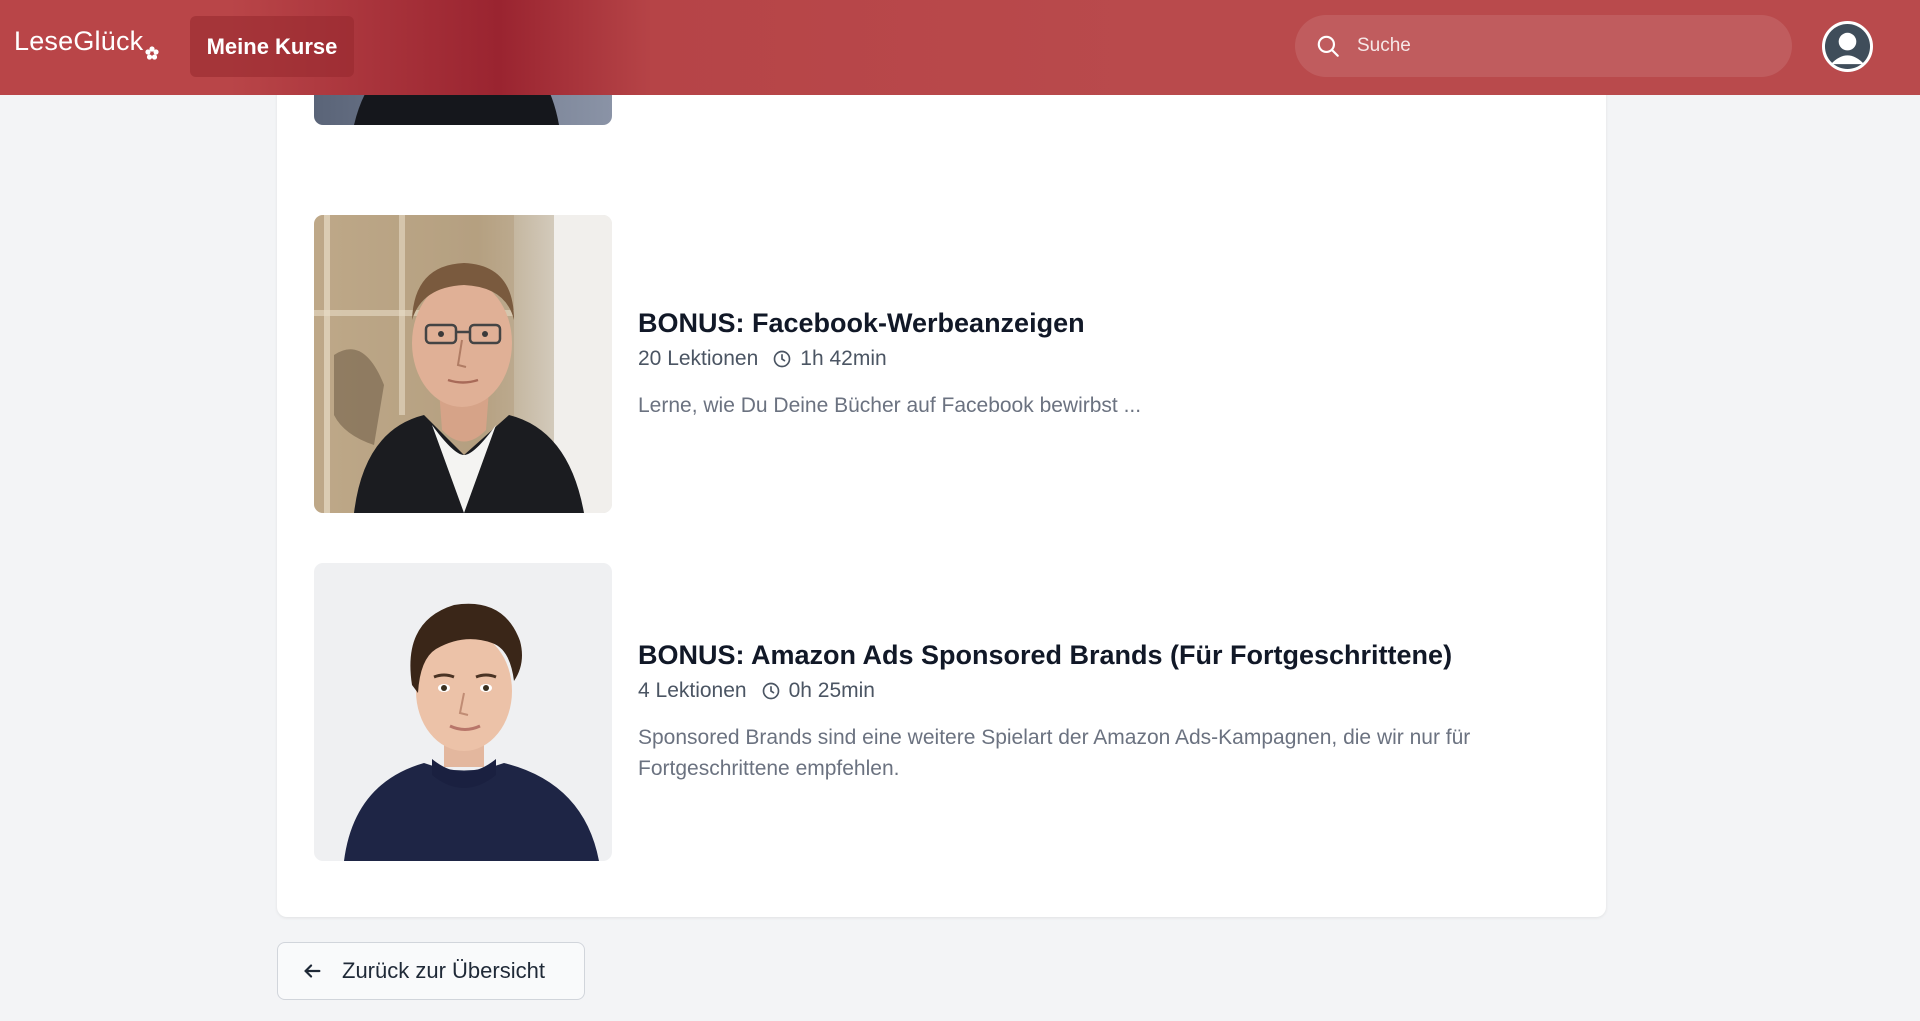 This screenshot has height=1021, width=1920. I want to click on search-box, so click(1543, 46).